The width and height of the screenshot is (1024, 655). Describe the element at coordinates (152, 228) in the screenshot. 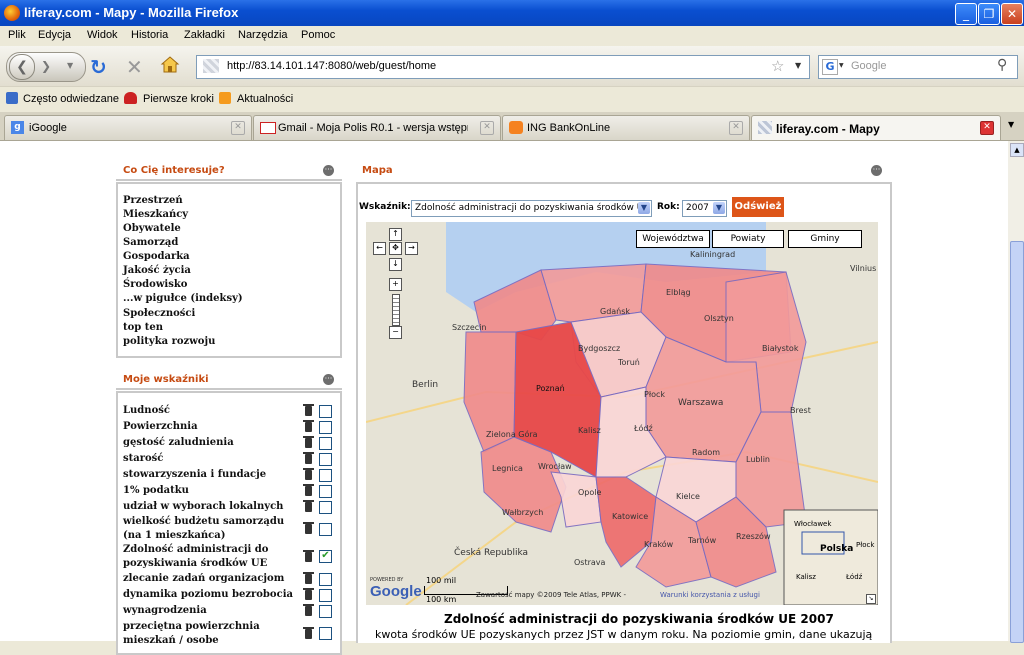

I see `interest-link: Obywatele` at that location.